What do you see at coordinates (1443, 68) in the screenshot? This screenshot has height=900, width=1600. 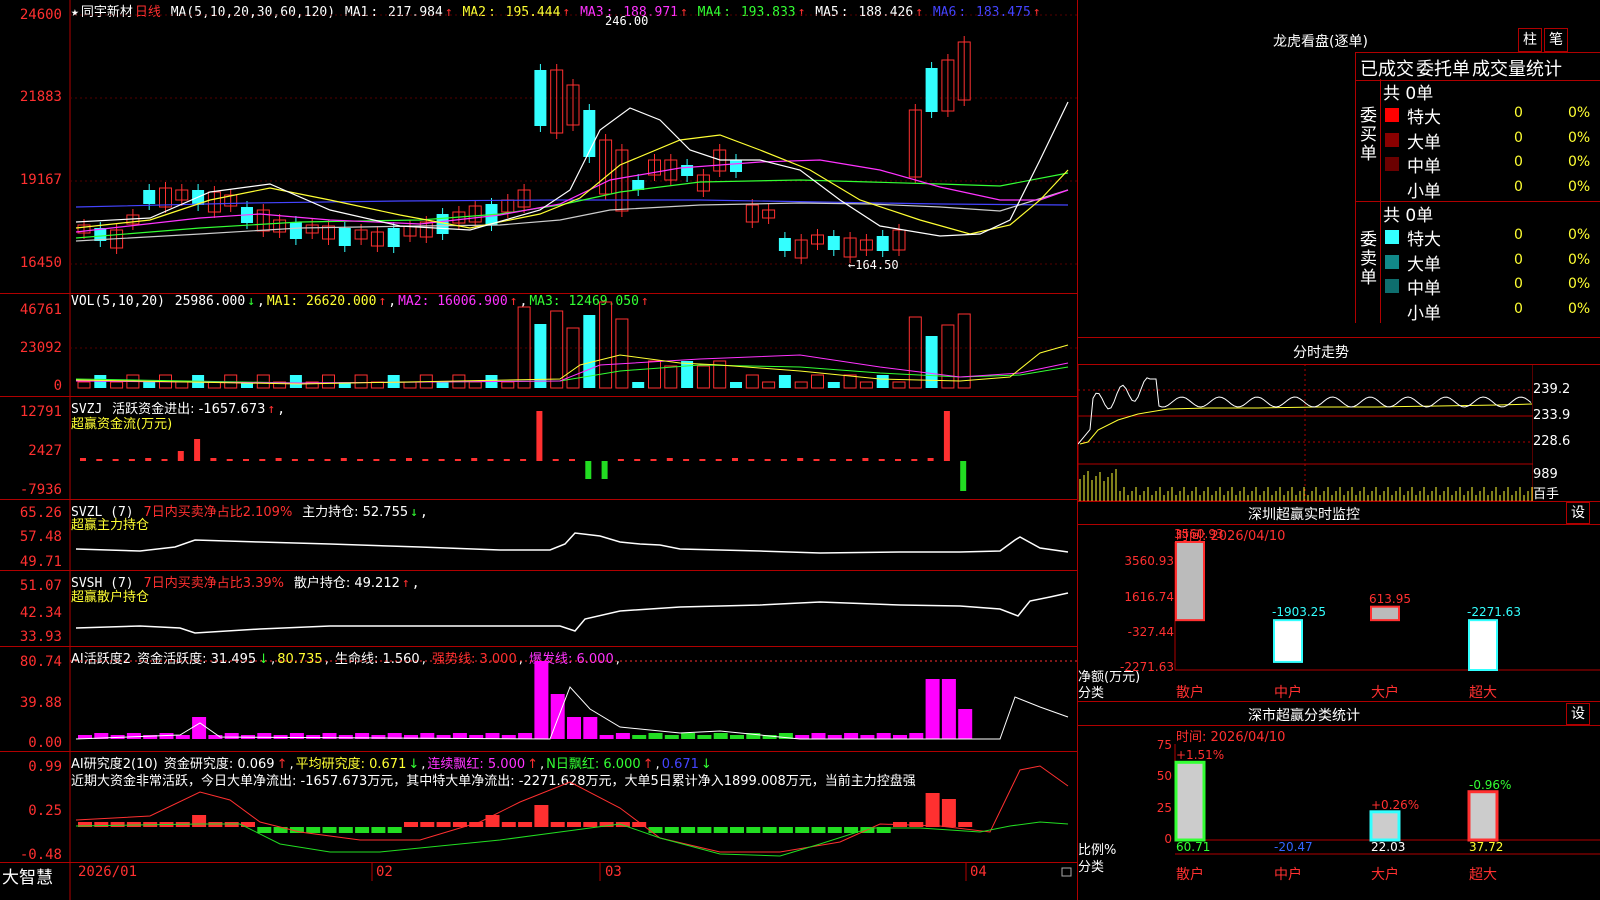 I see `tab-orders: 委托单` at bounding box center [1443, 68].